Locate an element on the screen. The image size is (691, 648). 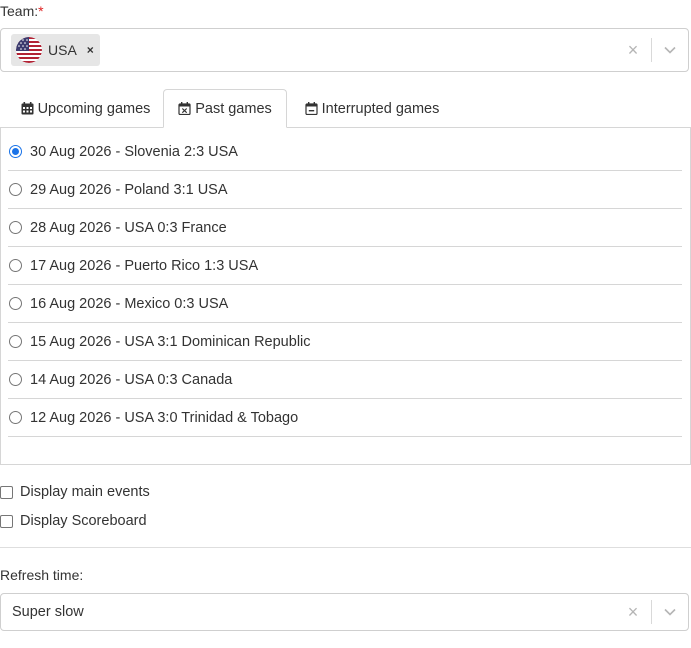
team-label: Team:* is located at coordinates (22, 11).